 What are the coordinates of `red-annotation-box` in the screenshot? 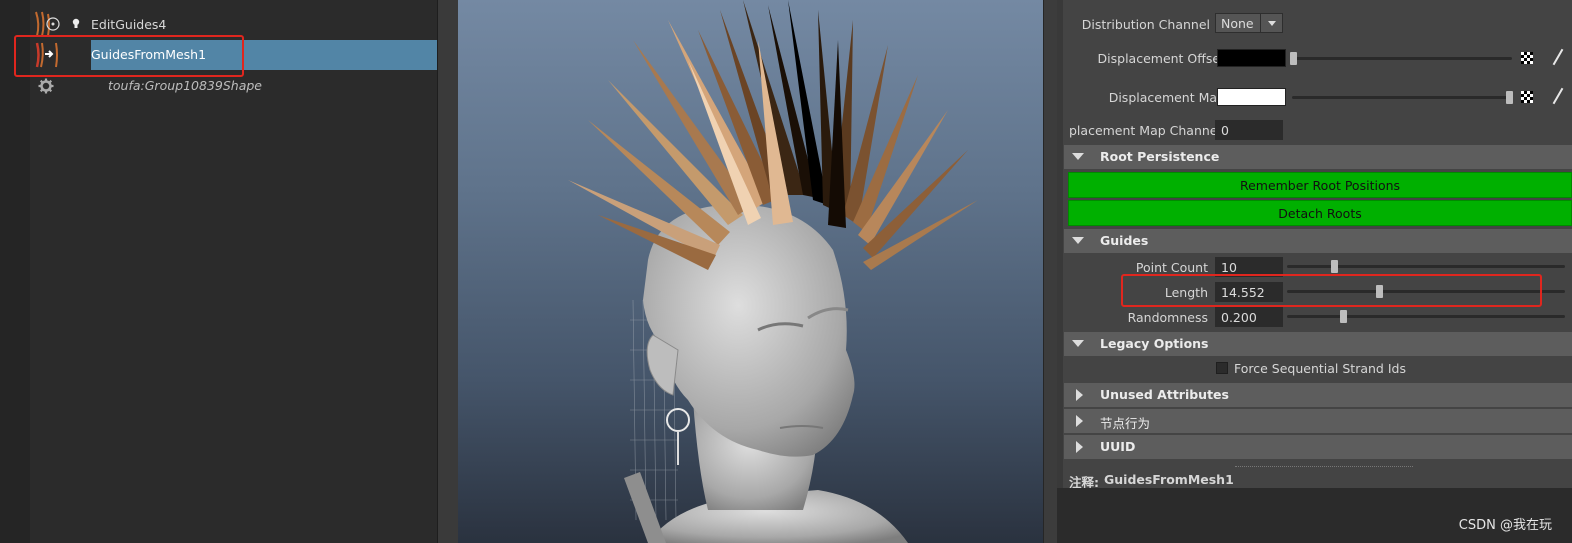 It's located at (1331, 290).